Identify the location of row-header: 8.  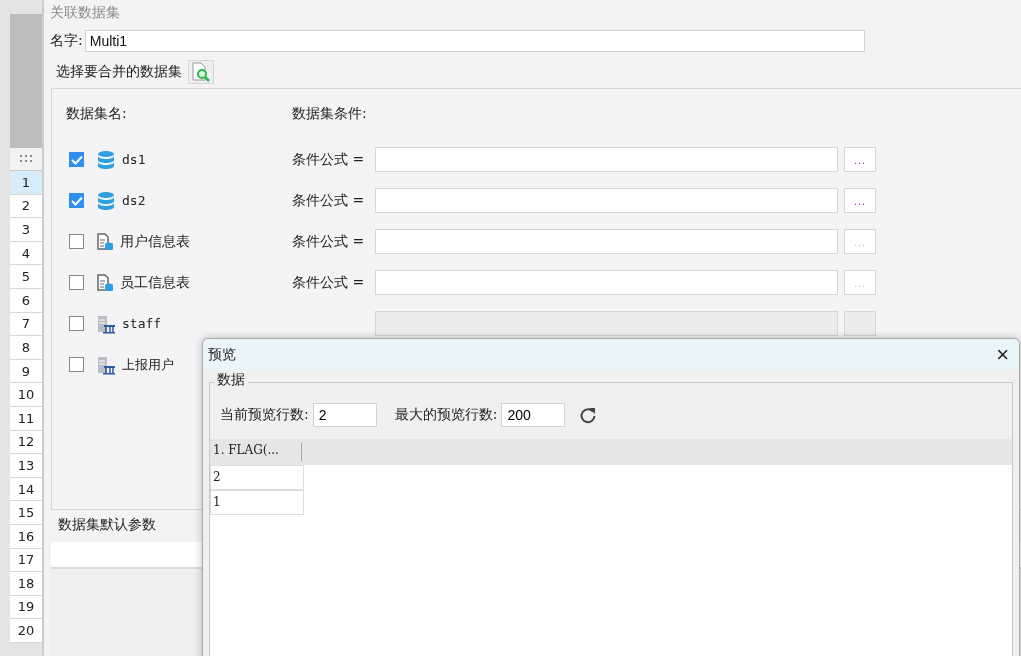
(26, 348).